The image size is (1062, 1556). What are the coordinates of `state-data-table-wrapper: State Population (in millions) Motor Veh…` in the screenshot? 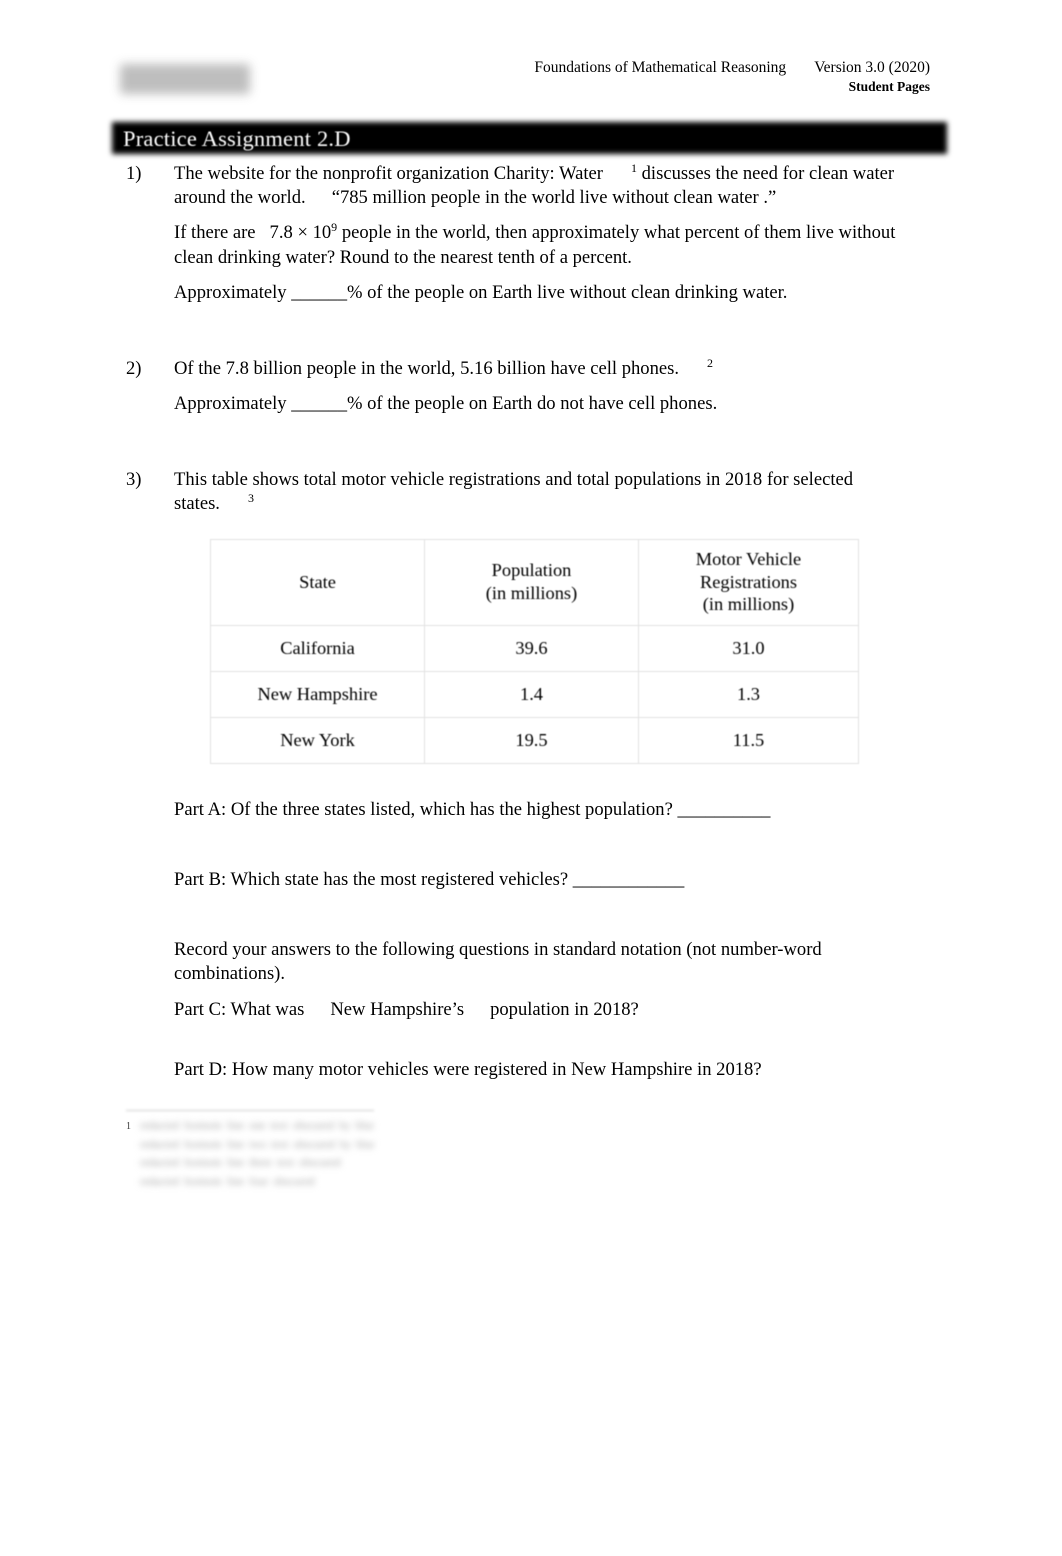 It's located at (534, 651).